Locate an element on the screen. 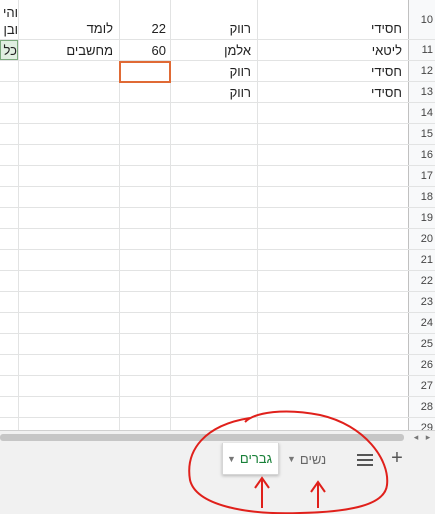  row-header: 14 is located at coordinates (421, 113).